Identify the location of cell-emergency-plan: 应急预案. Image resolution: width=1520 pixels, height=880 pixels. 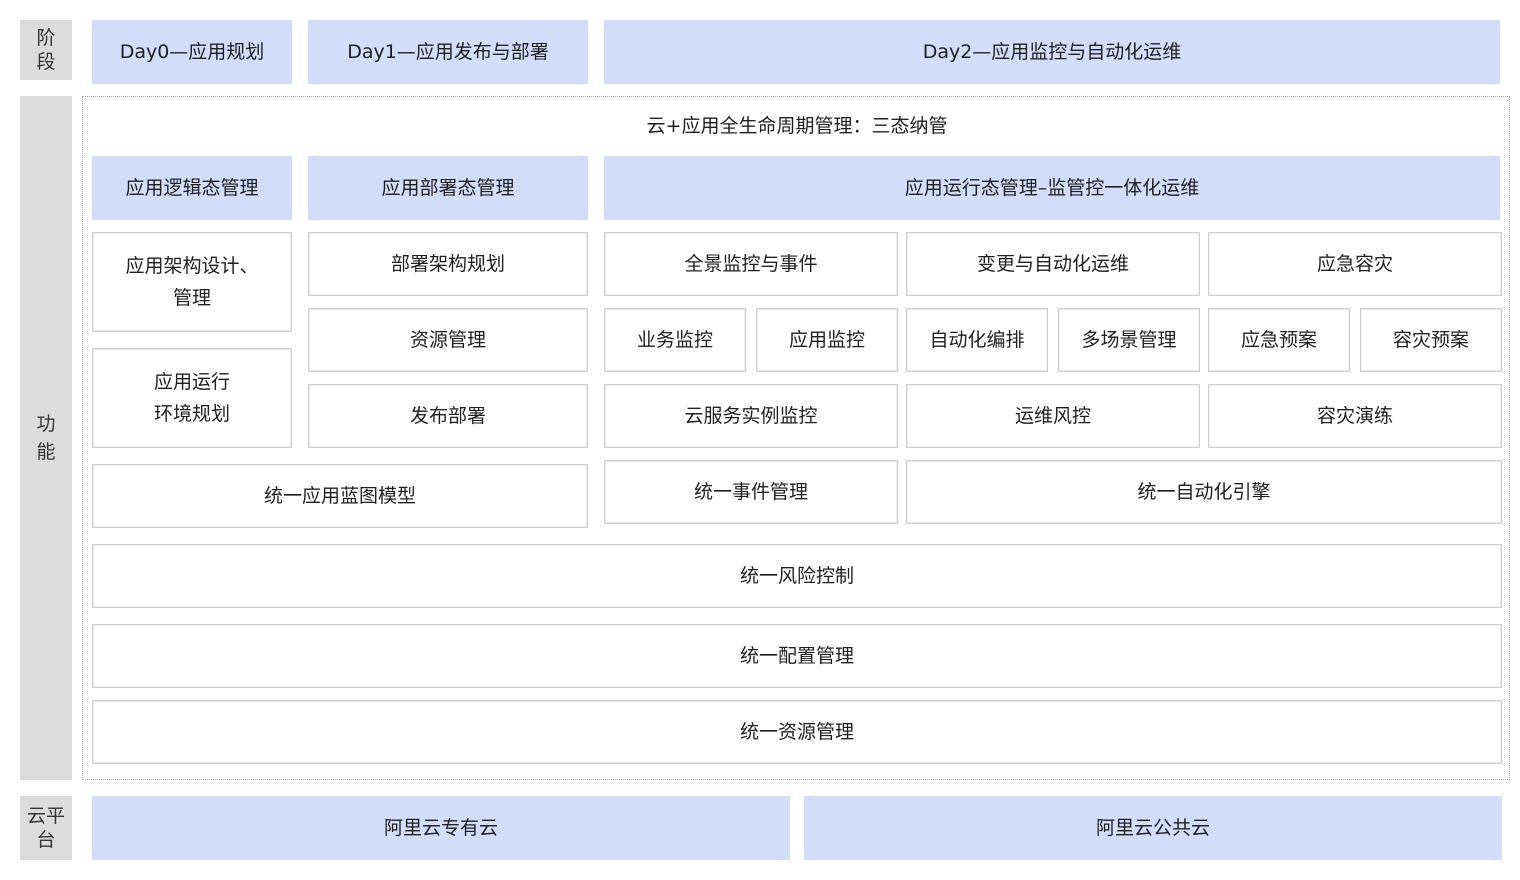
(1279, 340).